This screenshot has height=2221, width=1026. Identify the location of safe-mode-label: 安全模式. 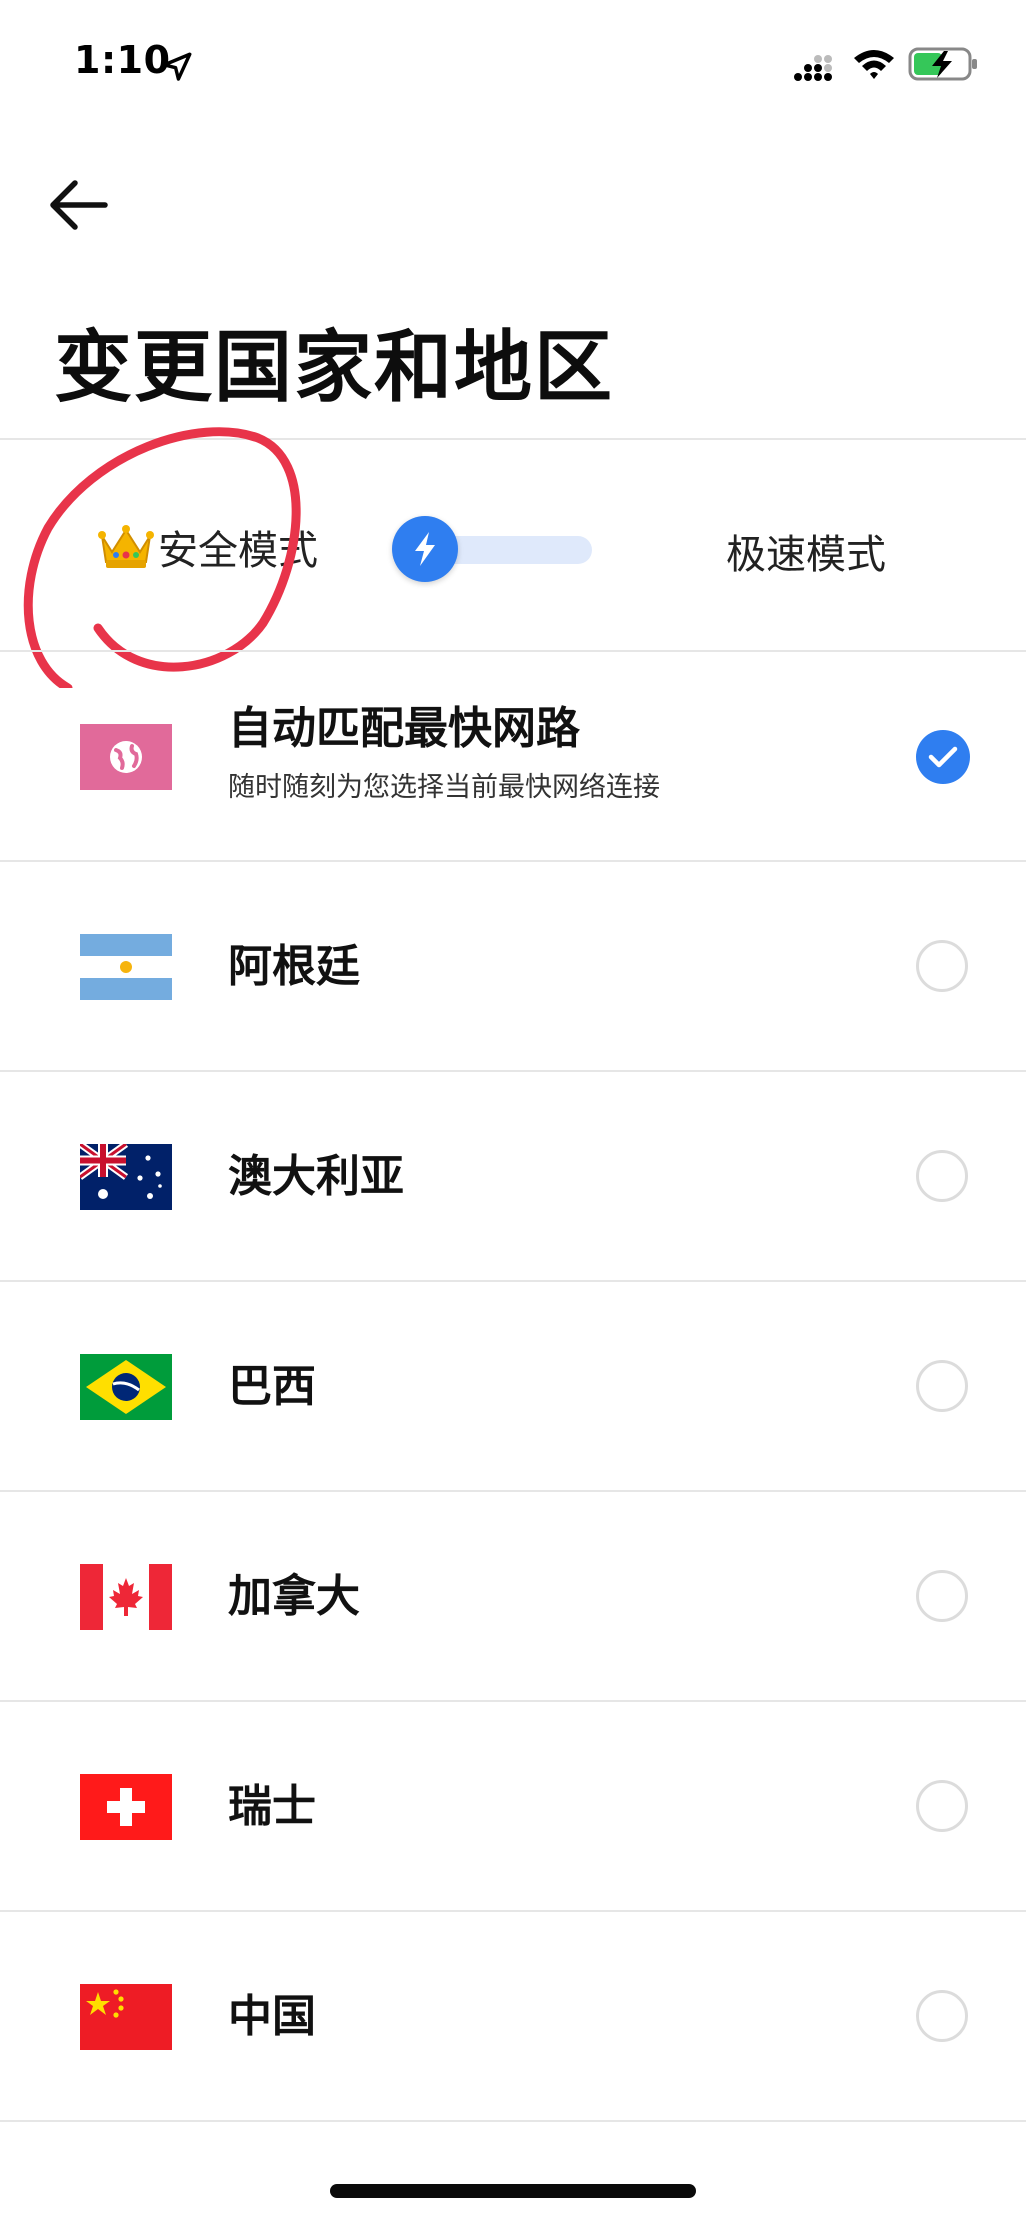
(238, 551).